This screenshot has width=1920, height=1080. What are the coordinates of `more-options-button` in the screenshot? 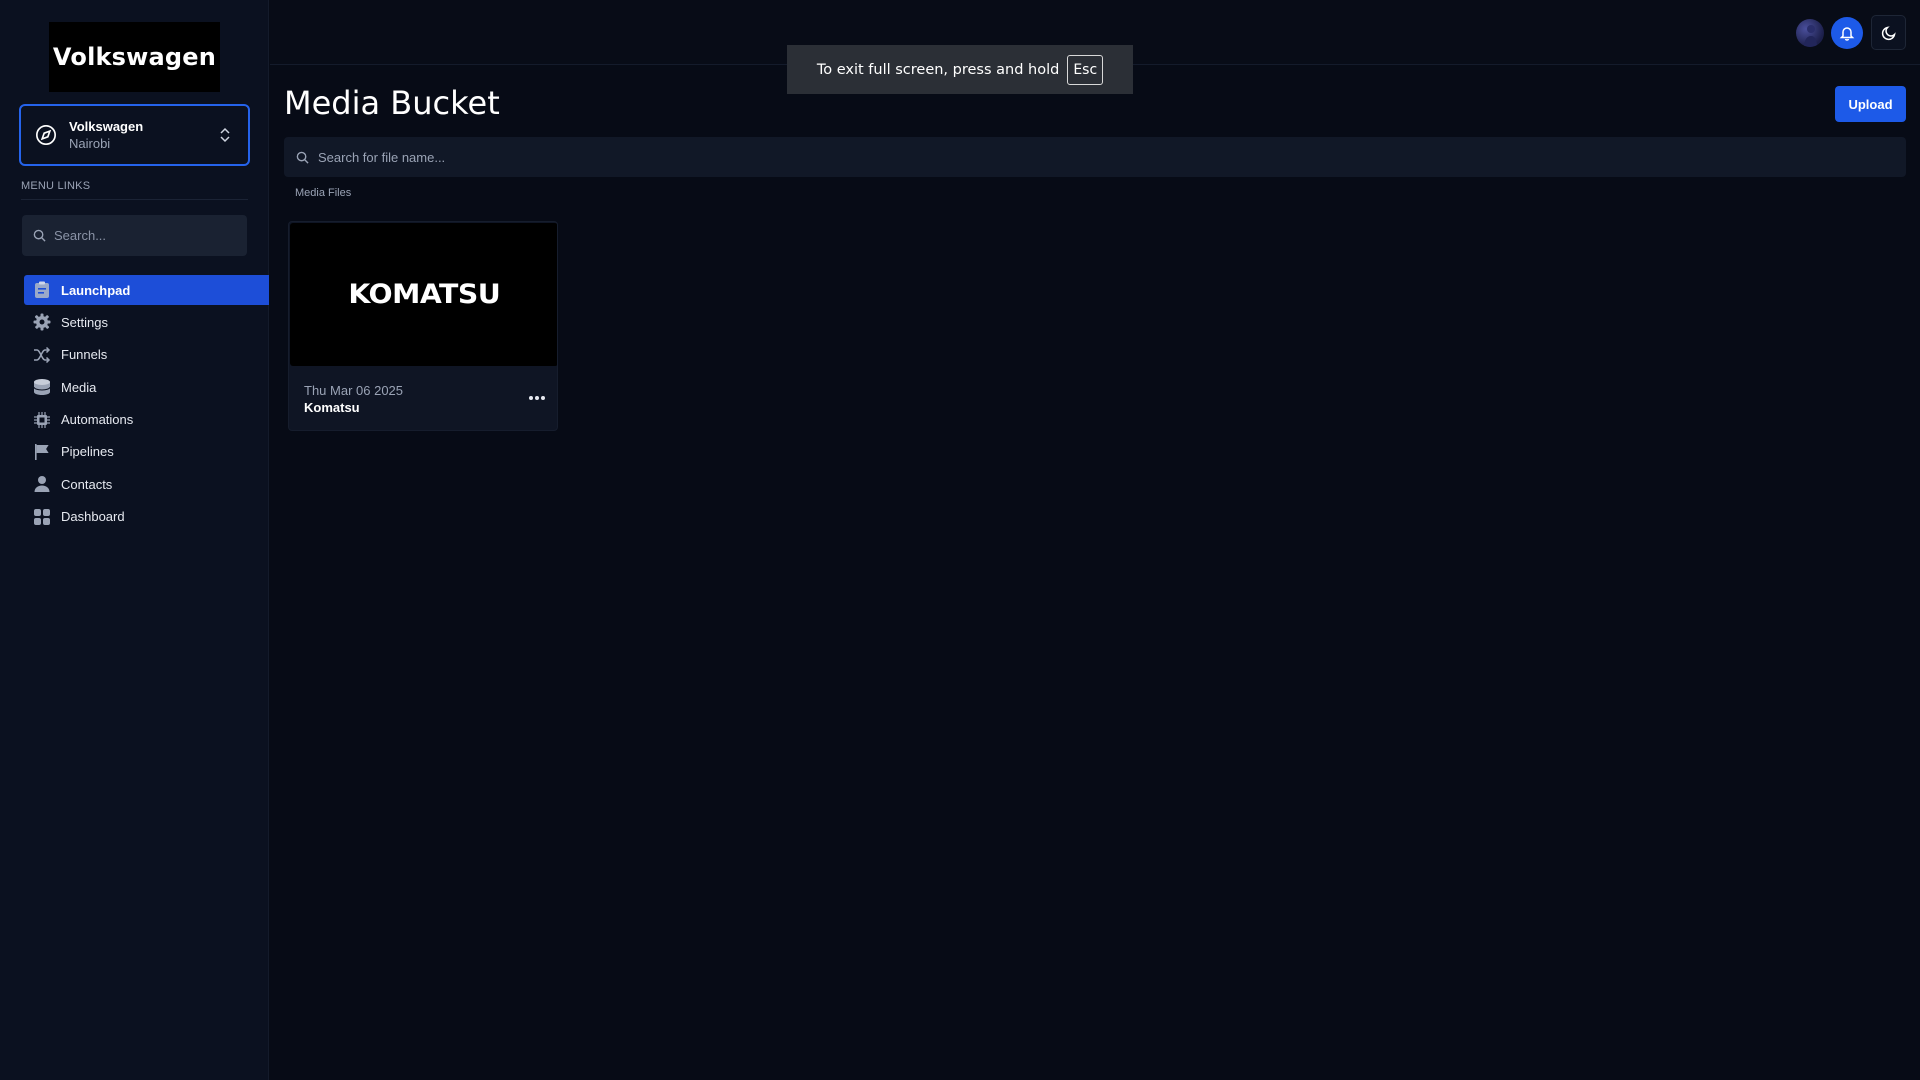 It's located at (537, 398).